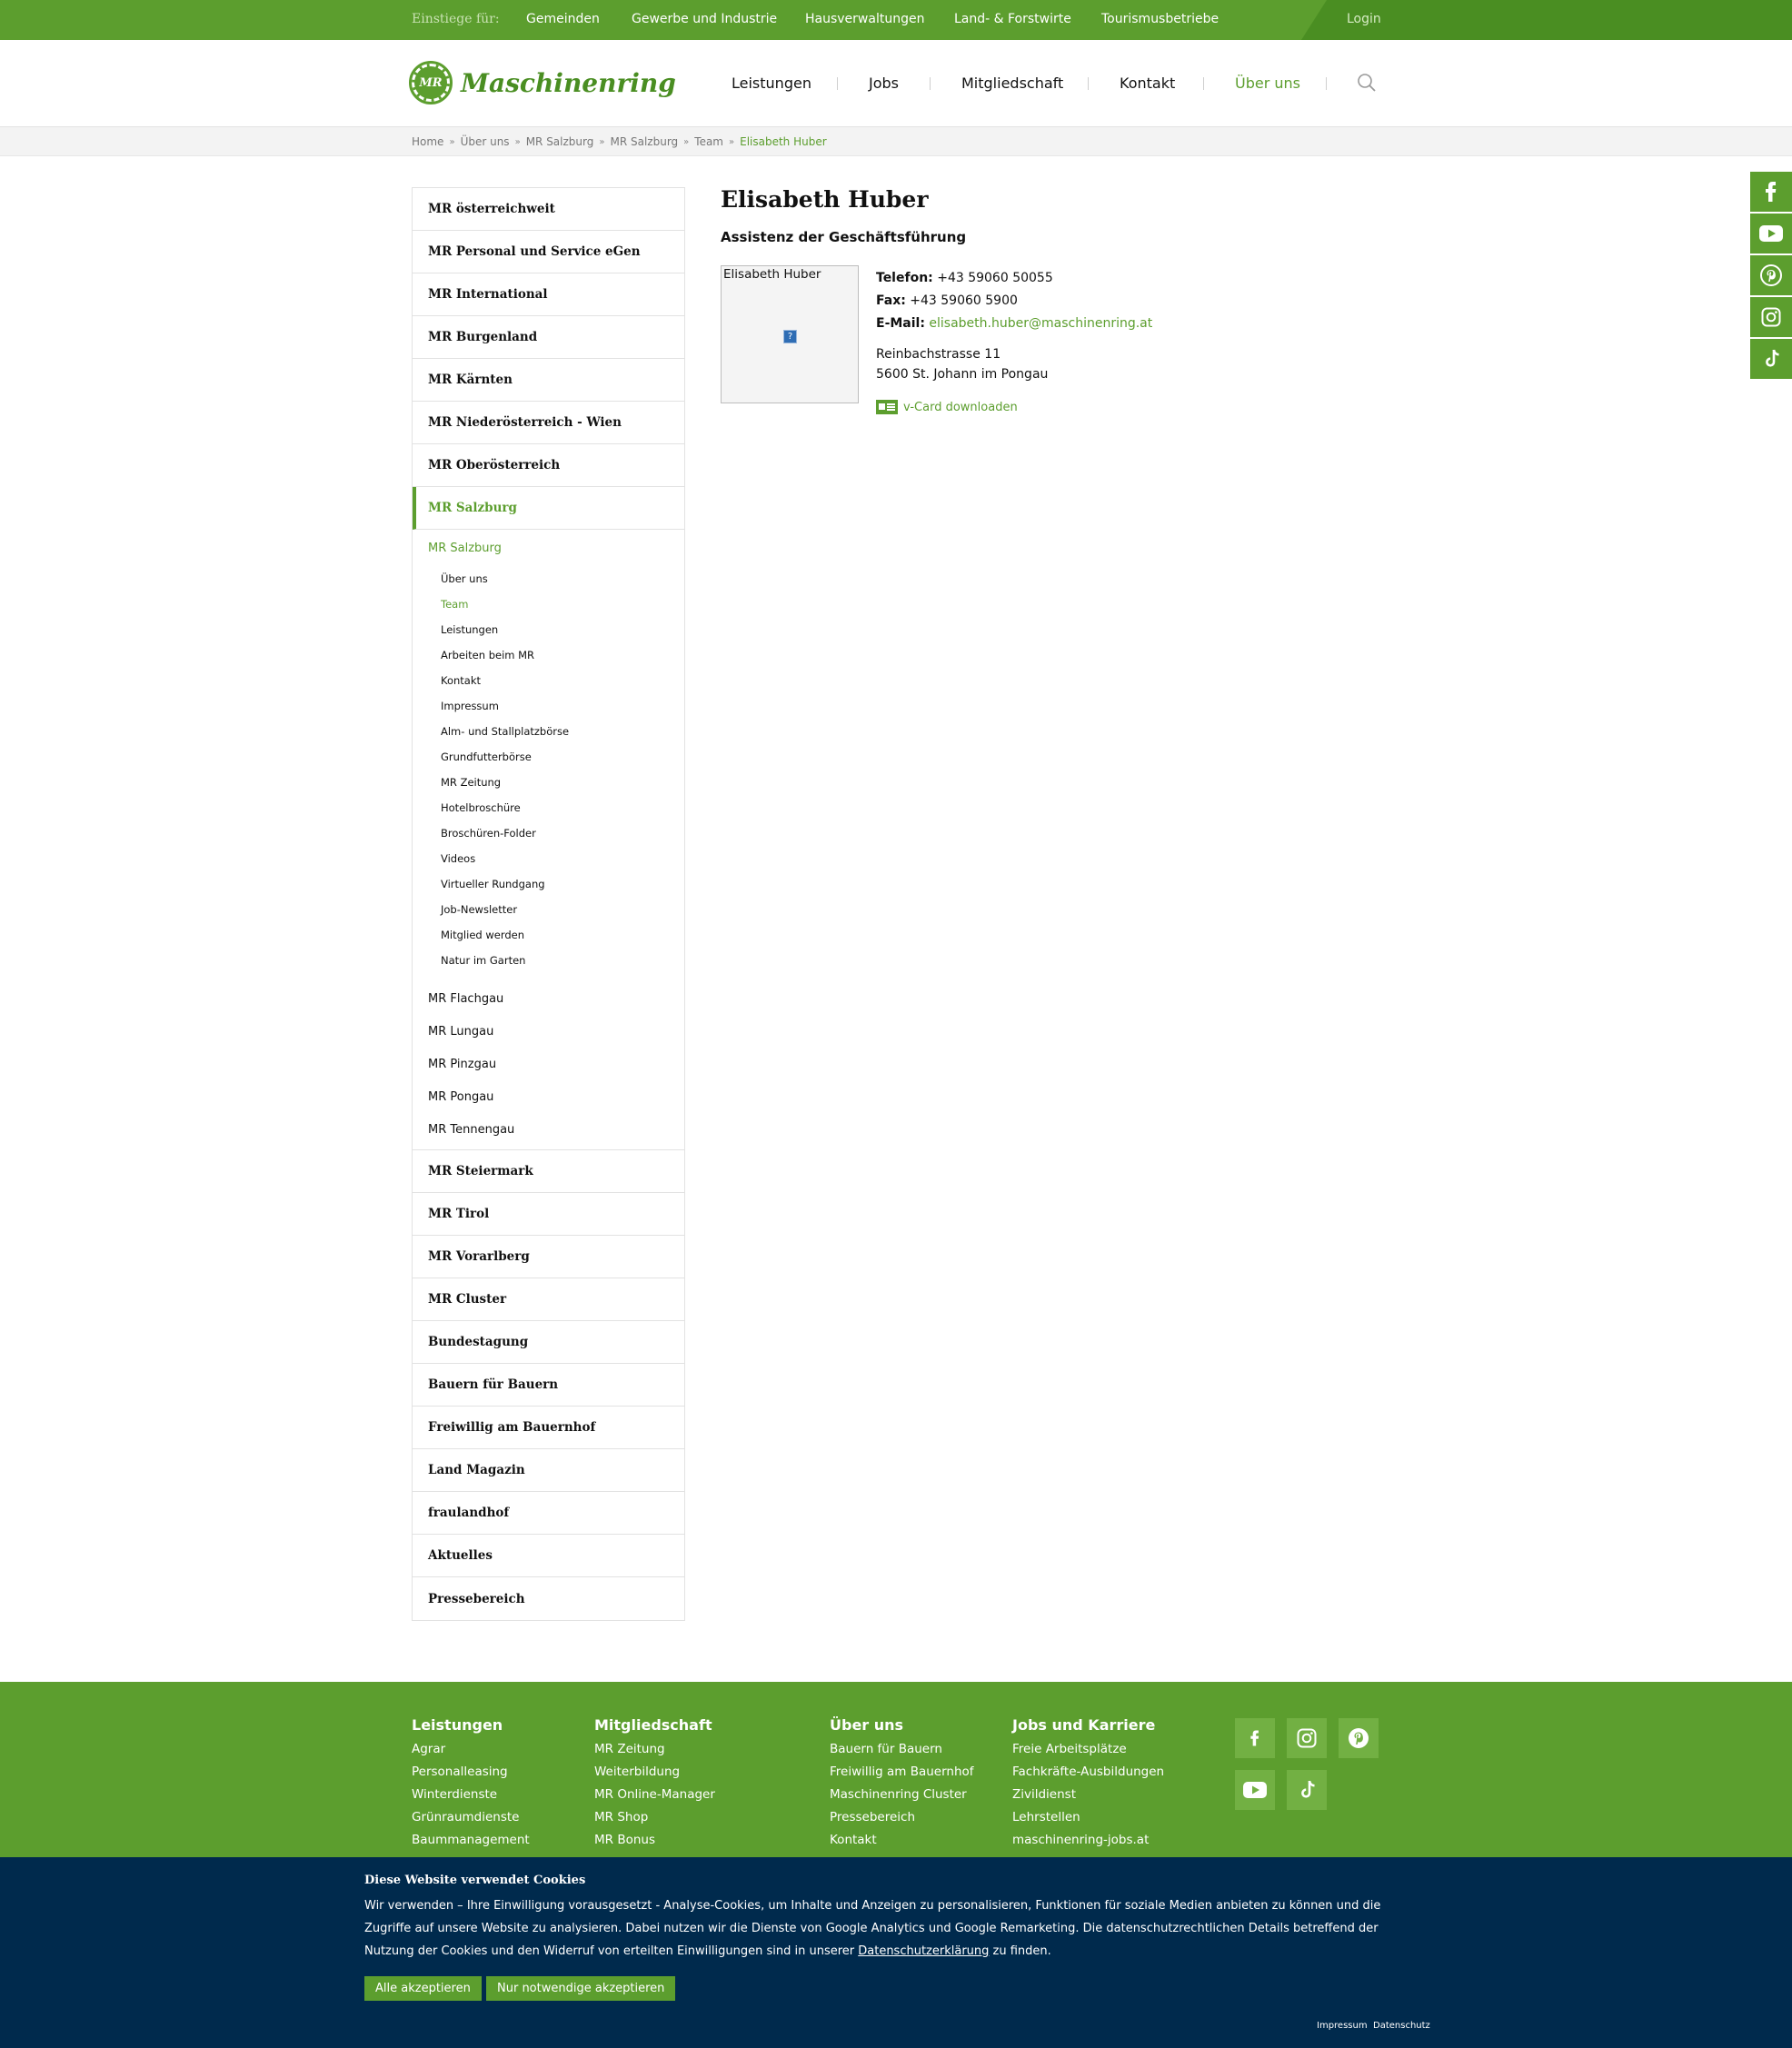  Describe the element at coordinates (772, 83) in the screenshot. I see `nav-leistungen: Leistungen` at that location.